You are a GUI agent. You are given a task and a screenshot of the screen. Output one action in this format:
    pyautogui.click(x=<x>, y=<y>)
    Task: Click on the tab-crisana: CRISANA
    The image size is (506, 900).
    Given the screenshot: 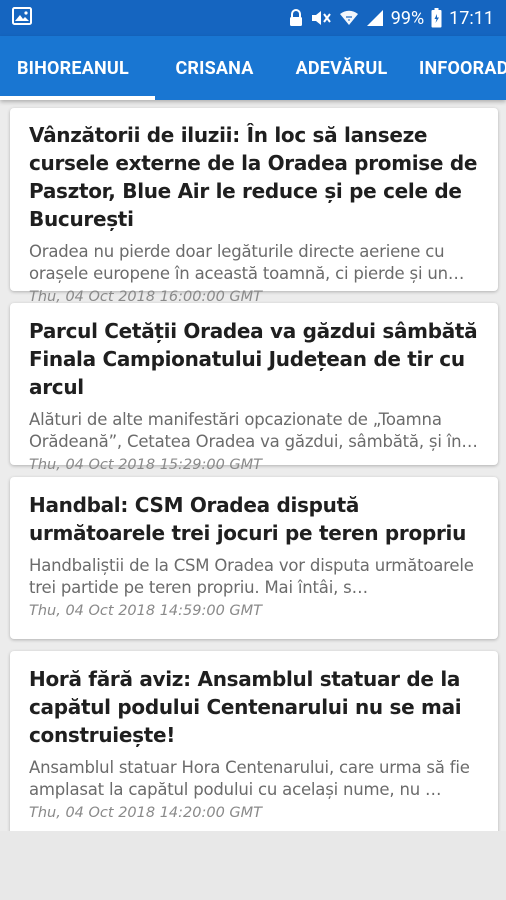 What is the action you would take?
    pyautogui.click(x=214, y=68)
    